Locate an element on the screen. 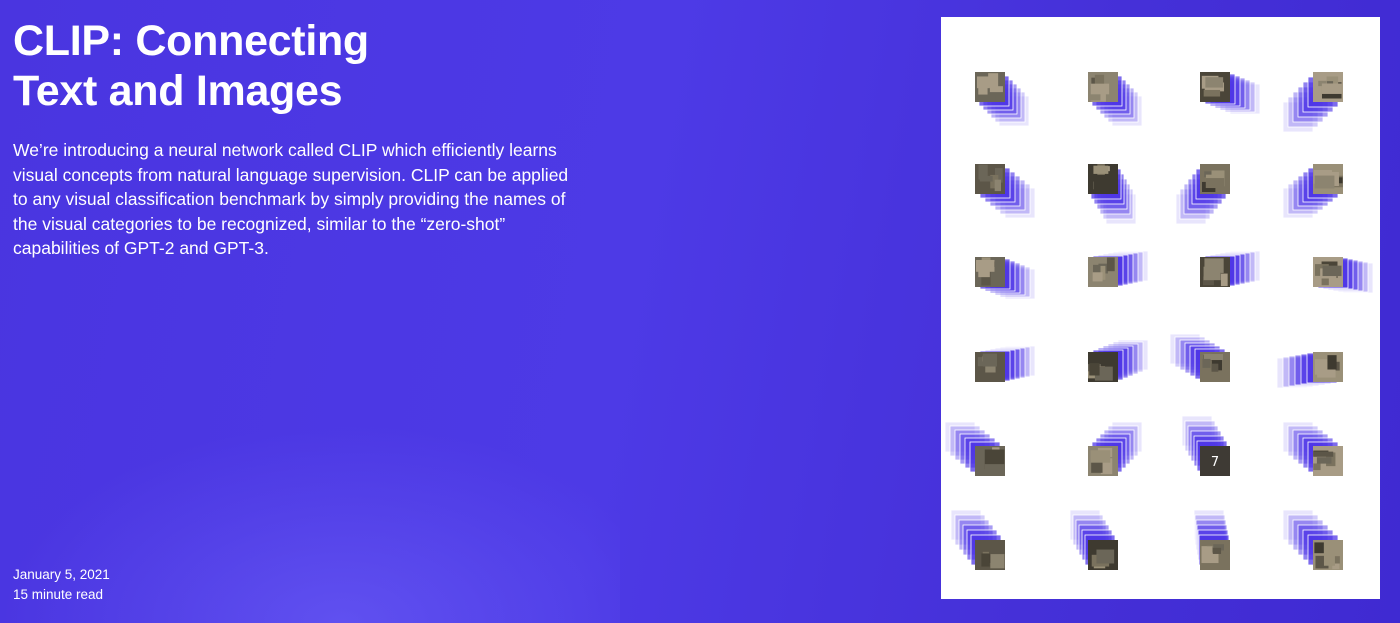 Image resolution: width=1400 pixels, height=623 pixels. publish-date: January 5, 2021 is located at coordinates (61, 574).